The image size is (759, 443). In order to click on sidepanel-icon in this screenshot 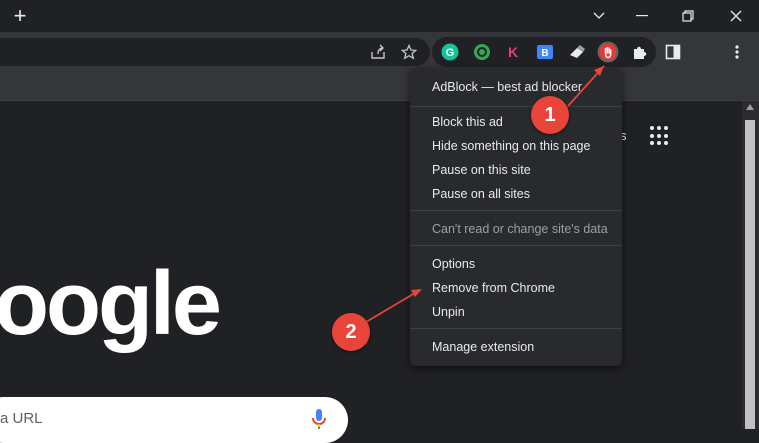, I will do `click(673, 52)`.